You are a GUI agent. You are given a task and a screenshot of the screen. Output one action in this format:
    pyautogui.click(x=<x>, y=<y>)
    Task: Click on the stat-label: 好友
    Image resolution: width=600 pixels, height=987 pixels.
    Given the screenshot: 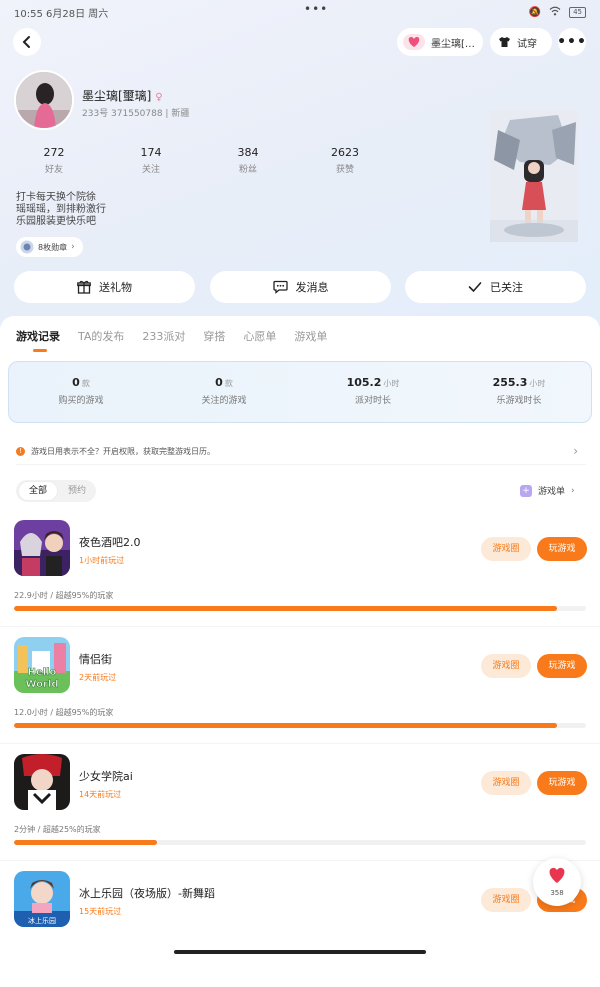 What is the action you would take?
    pyautogui.click(x=53, y=170)
    